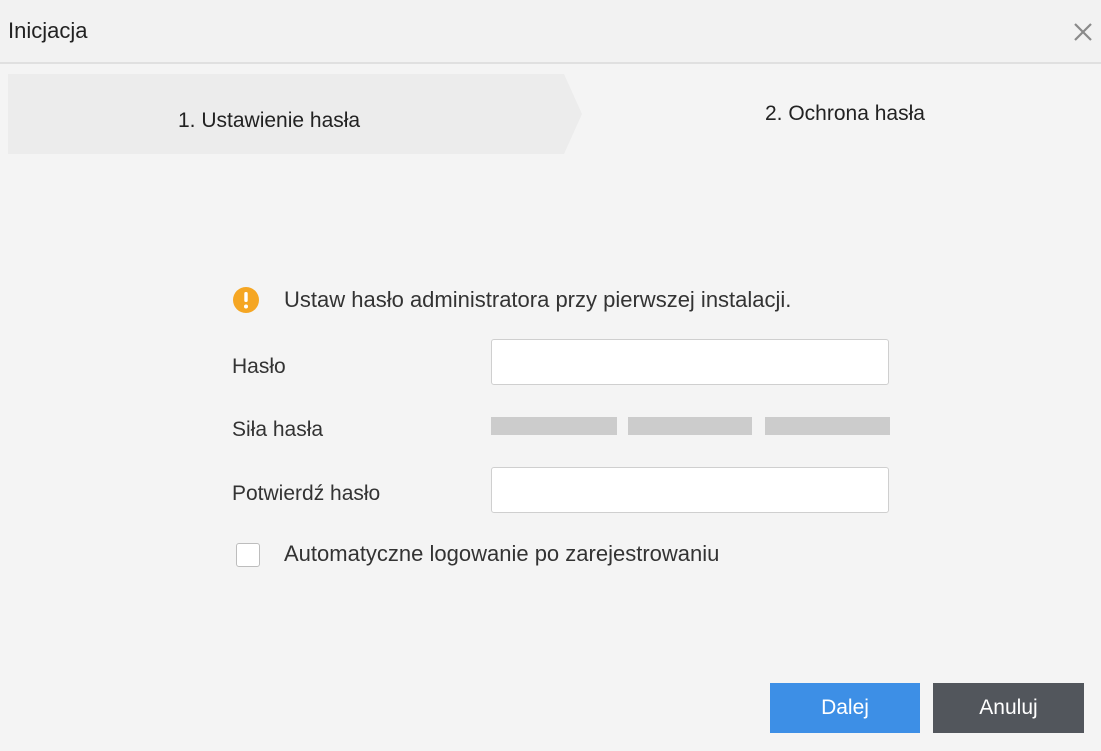 The height and width of the screenshot is (751, 1101). What do you see at coordinates (690, 490) in the screenshot?
I see `confirm-password-input` at bounding box center [690, 490].